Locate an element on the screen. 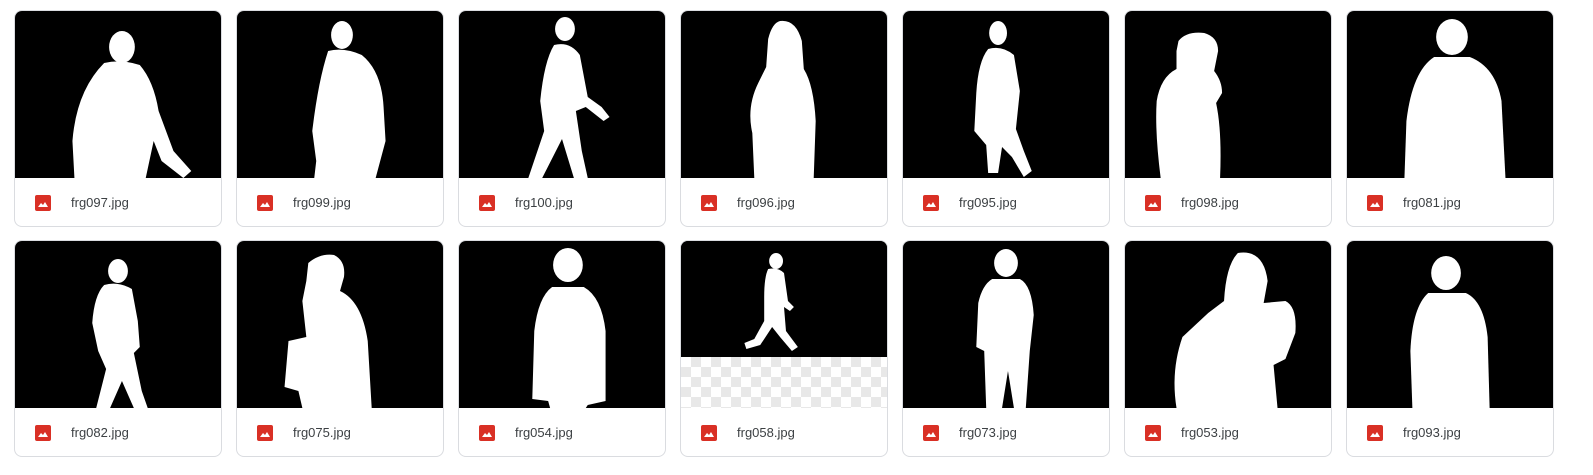  file-card: frg075.jpg is located at coordinates (340, 348).